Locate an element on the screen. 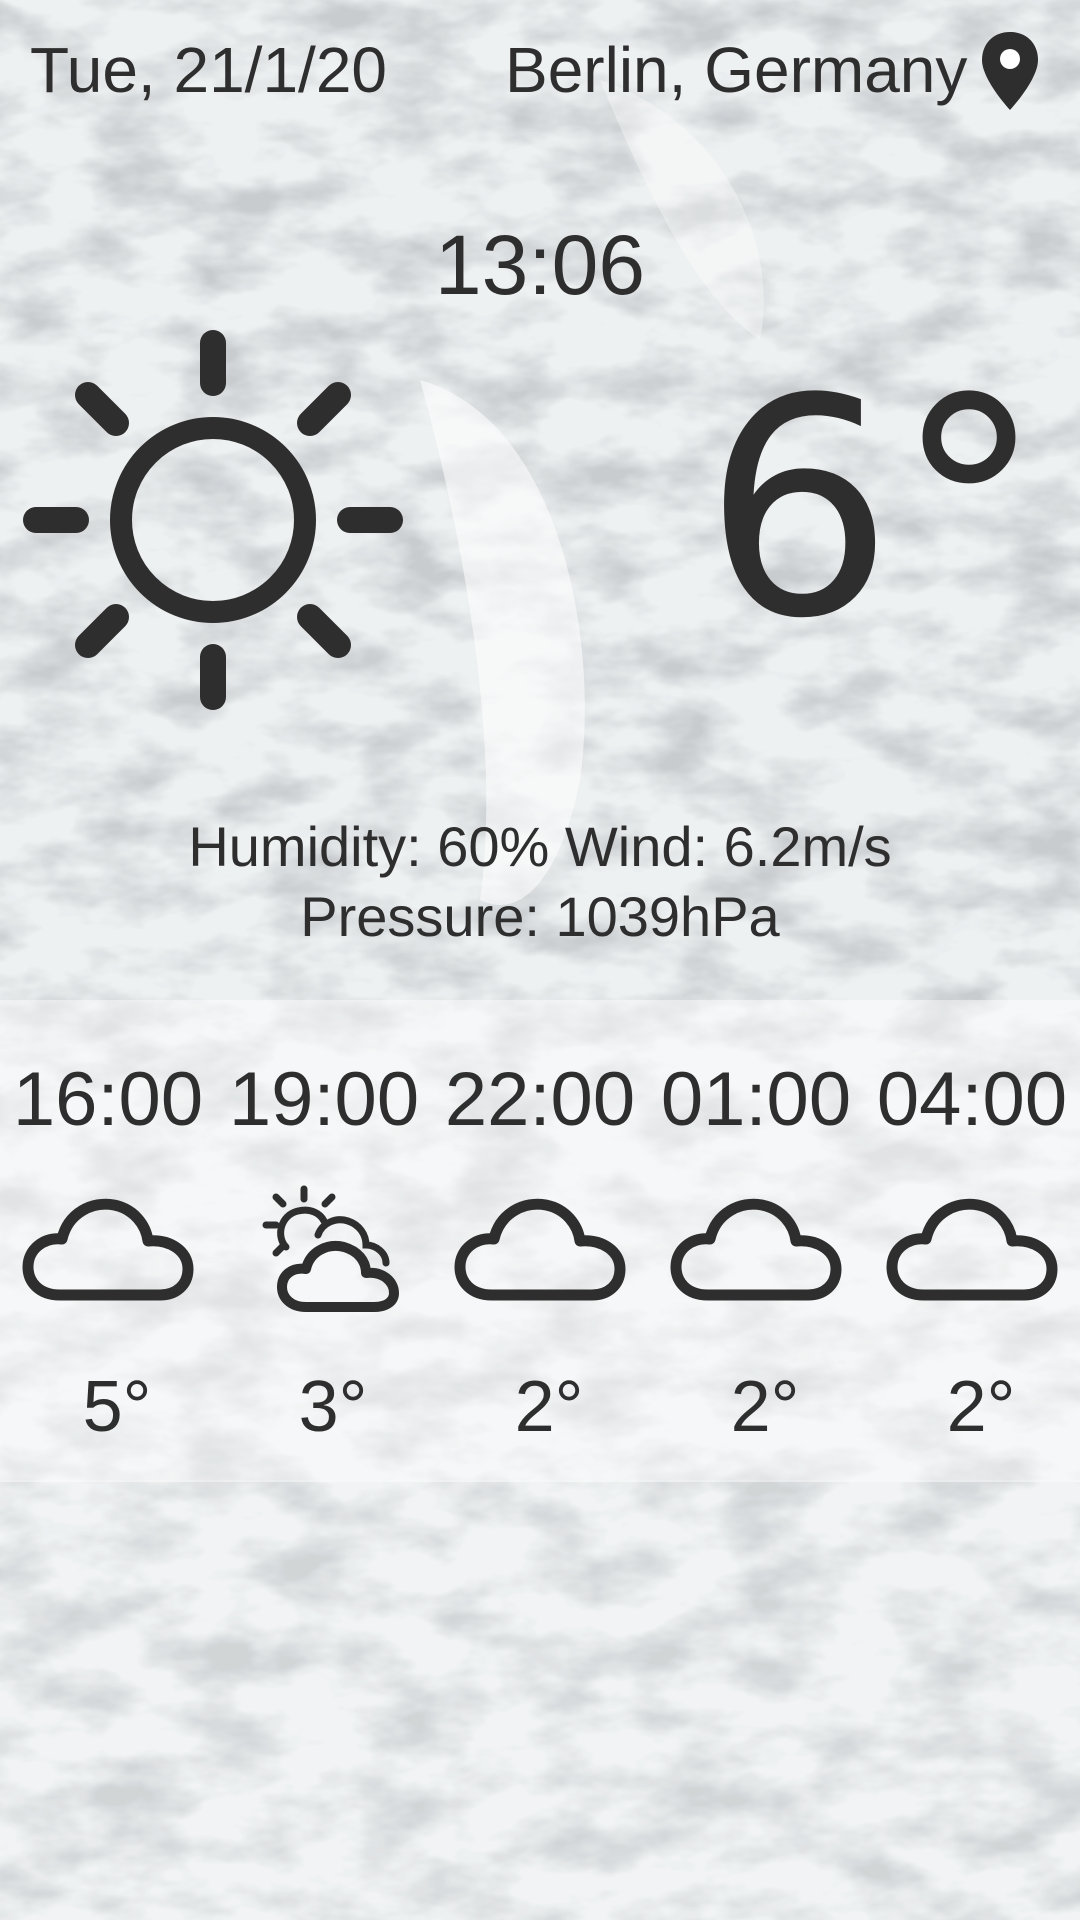 The height and width of the screenshot is (1920, 1080). forecast-item: 04:00 2° is located at coordinates (972, 1241).